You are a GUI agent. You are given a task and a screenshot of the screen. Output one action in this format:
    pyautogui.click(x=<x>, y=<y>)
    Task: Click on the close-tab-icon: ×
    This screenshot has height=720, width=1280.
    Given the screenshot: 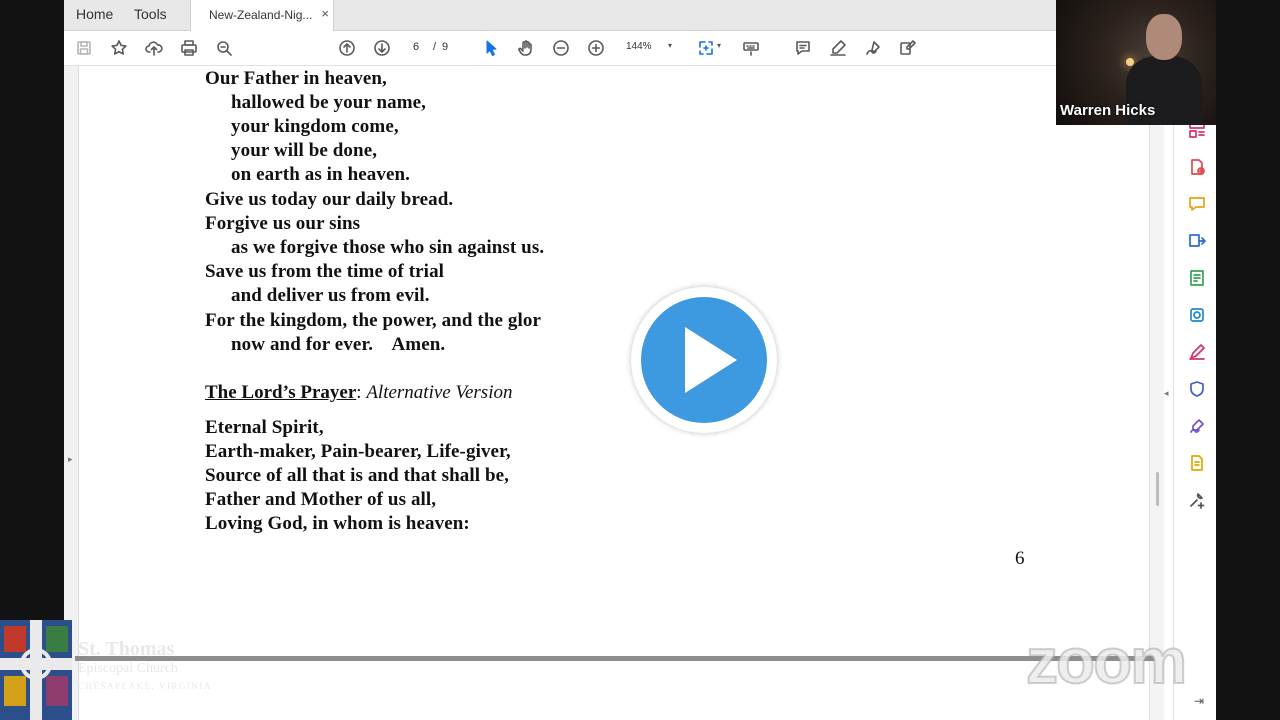 What is the action you would take?
    pyautogui.click(x=325, y=13)
    